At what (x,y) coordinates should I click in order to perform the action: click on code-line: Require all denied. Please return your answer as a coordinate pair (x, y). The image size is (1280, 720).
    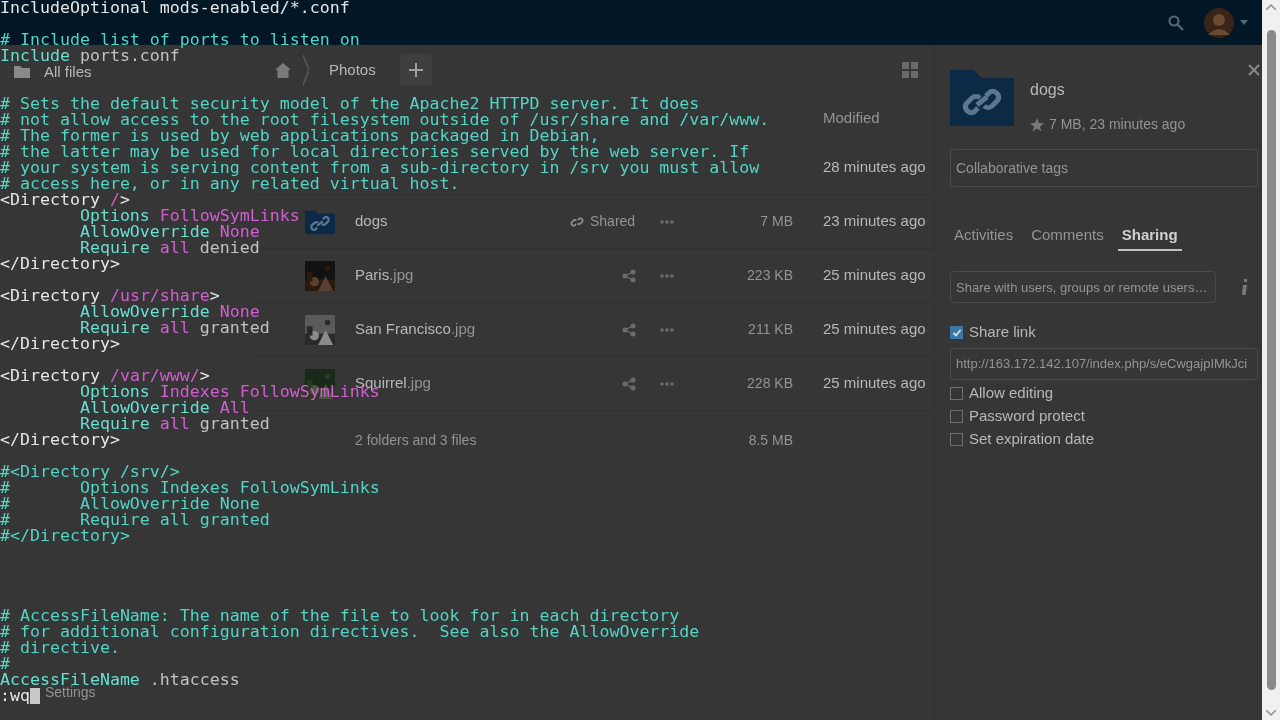
    Looking at the image, I should click on (169, 248).